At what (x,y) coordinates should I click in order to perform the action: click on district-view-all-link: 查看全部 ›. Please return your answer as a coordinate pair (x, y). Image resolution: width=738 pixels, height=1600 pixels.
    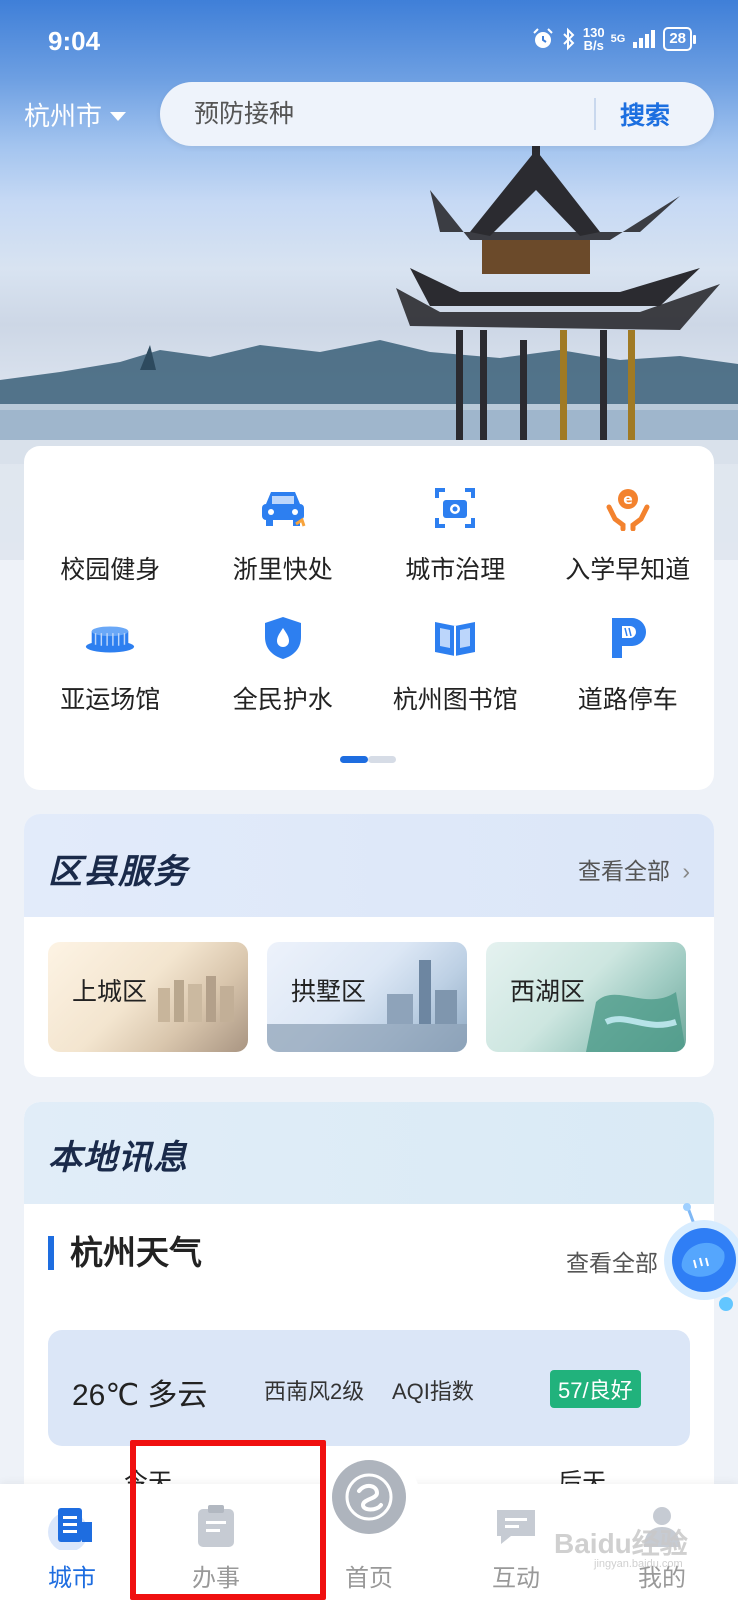
    Looking at the image, I should click on (634, 869).